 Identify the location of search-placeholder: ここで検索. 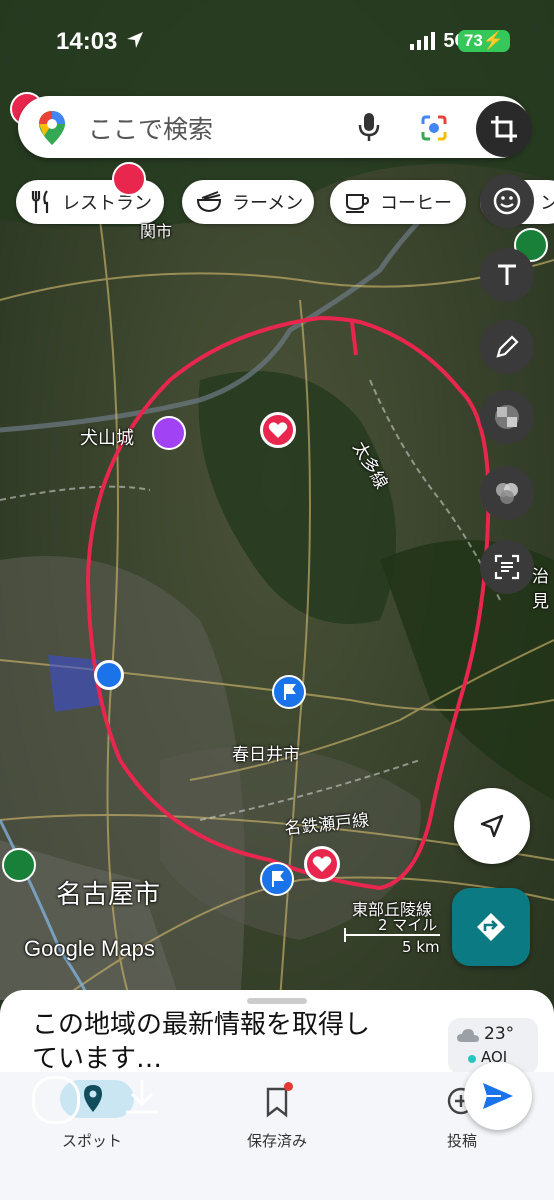
(151, 129).